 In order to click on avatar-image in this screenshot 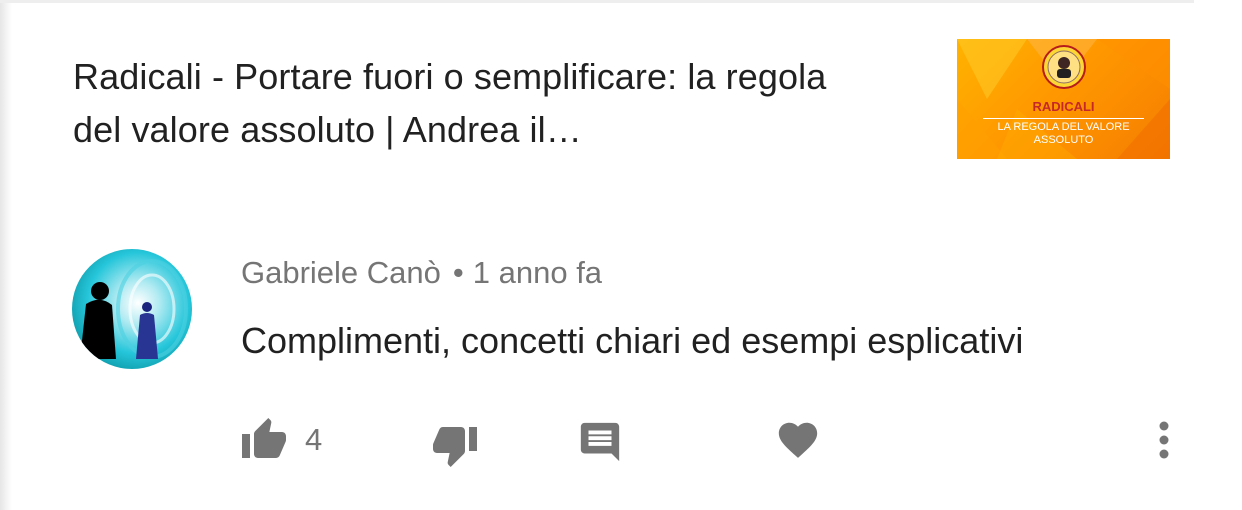, I will do `click(132, 309)`.